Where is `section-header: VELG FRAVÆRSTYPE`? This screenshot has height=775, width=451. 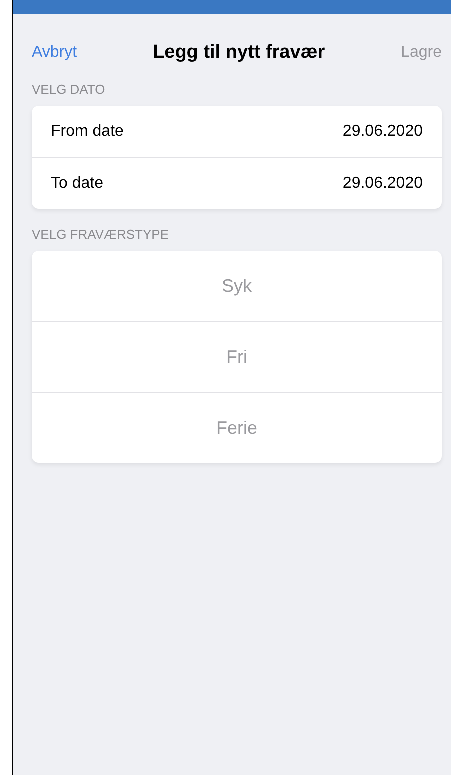
section-header: VELG FRAVÆRSTYPE is located at coordinates (100, 234).